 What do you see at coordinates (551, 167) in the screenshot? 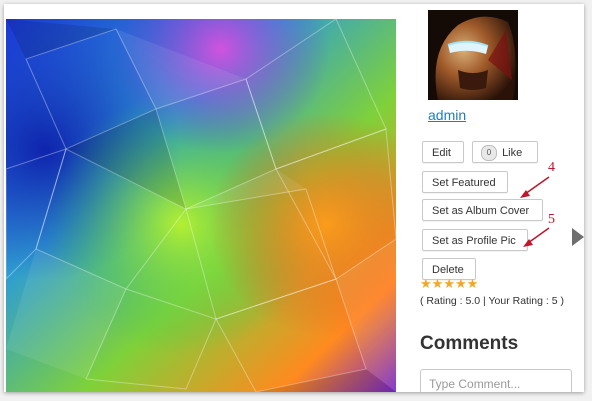
I see `annotation-label-4: 4` at bounding box center [551, 167].